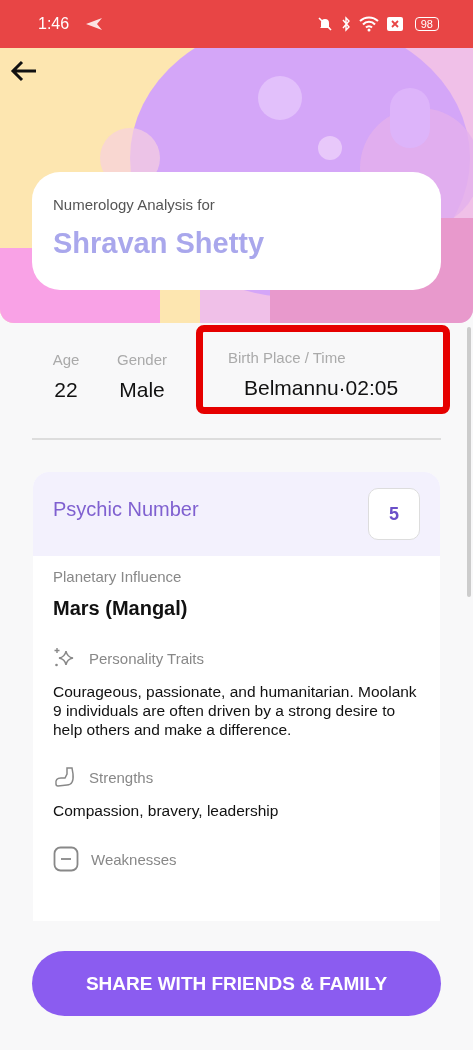  I want to click on battery-indicator: 98, so click(426, 24).